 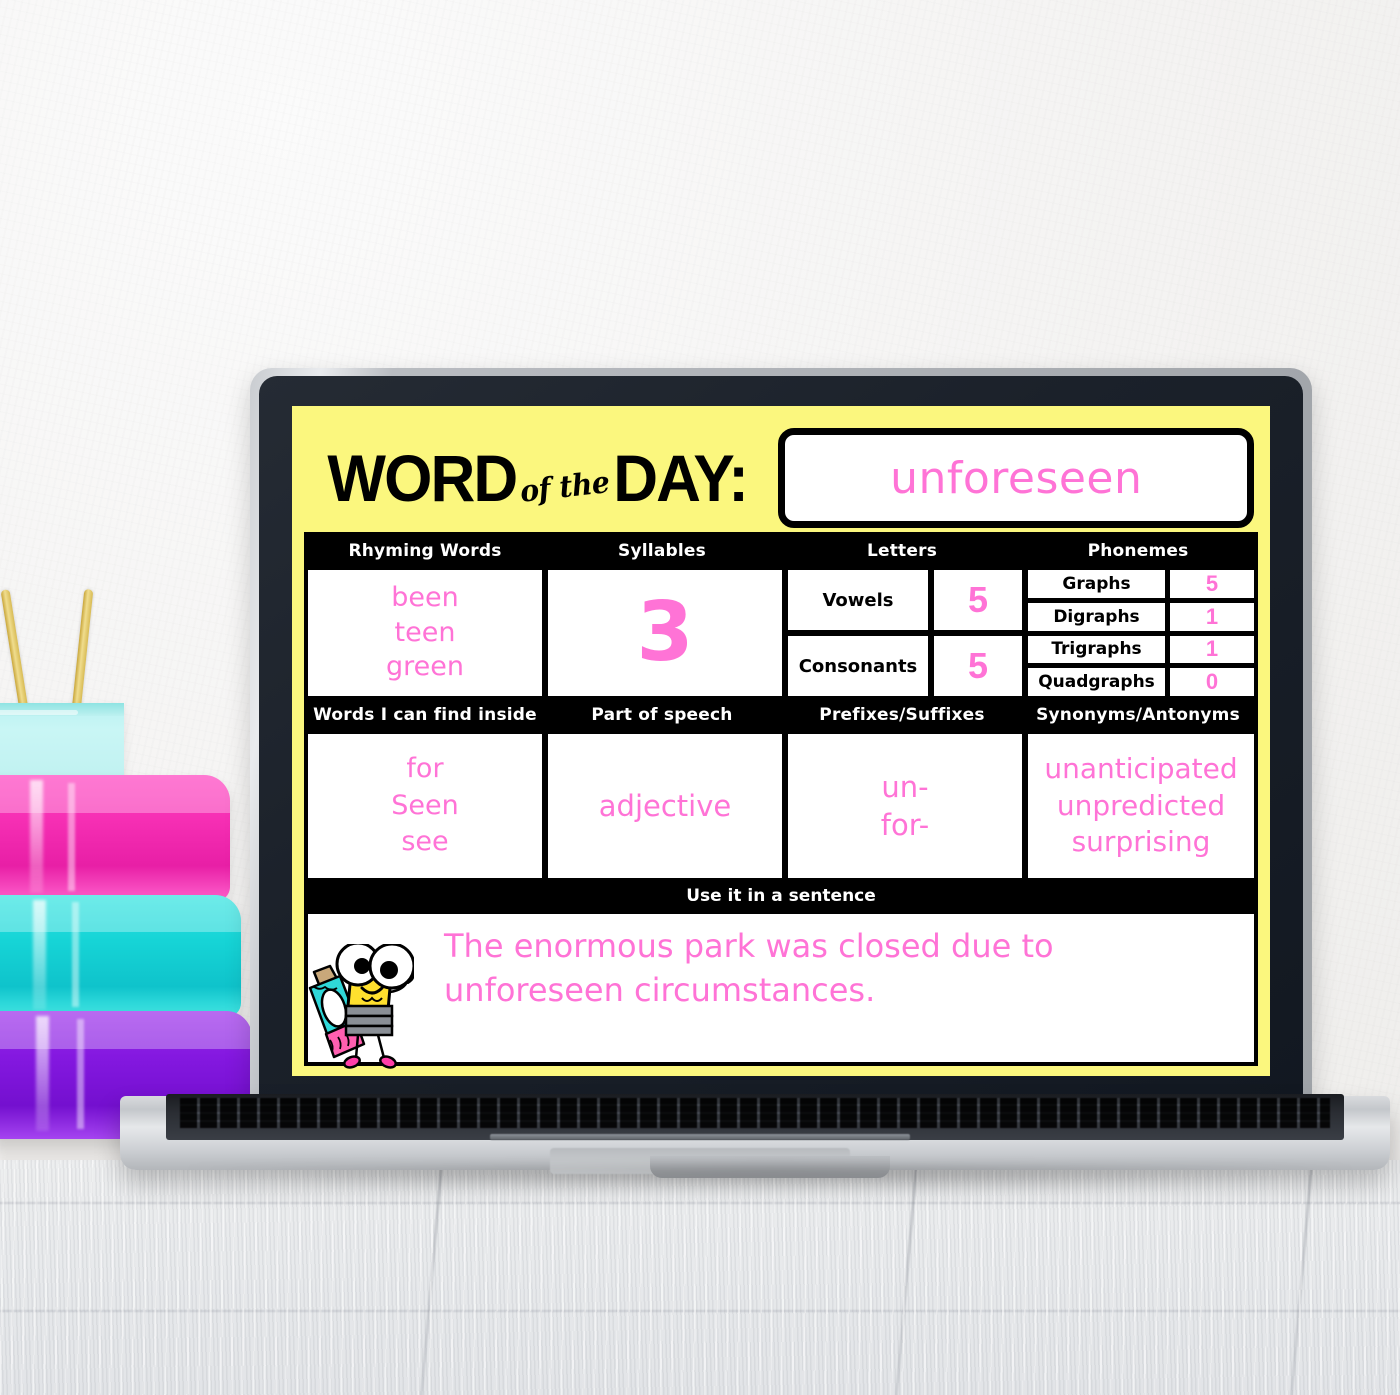 I want to click on header-phonemes: Phonemes, so click(x=1138, y=551).